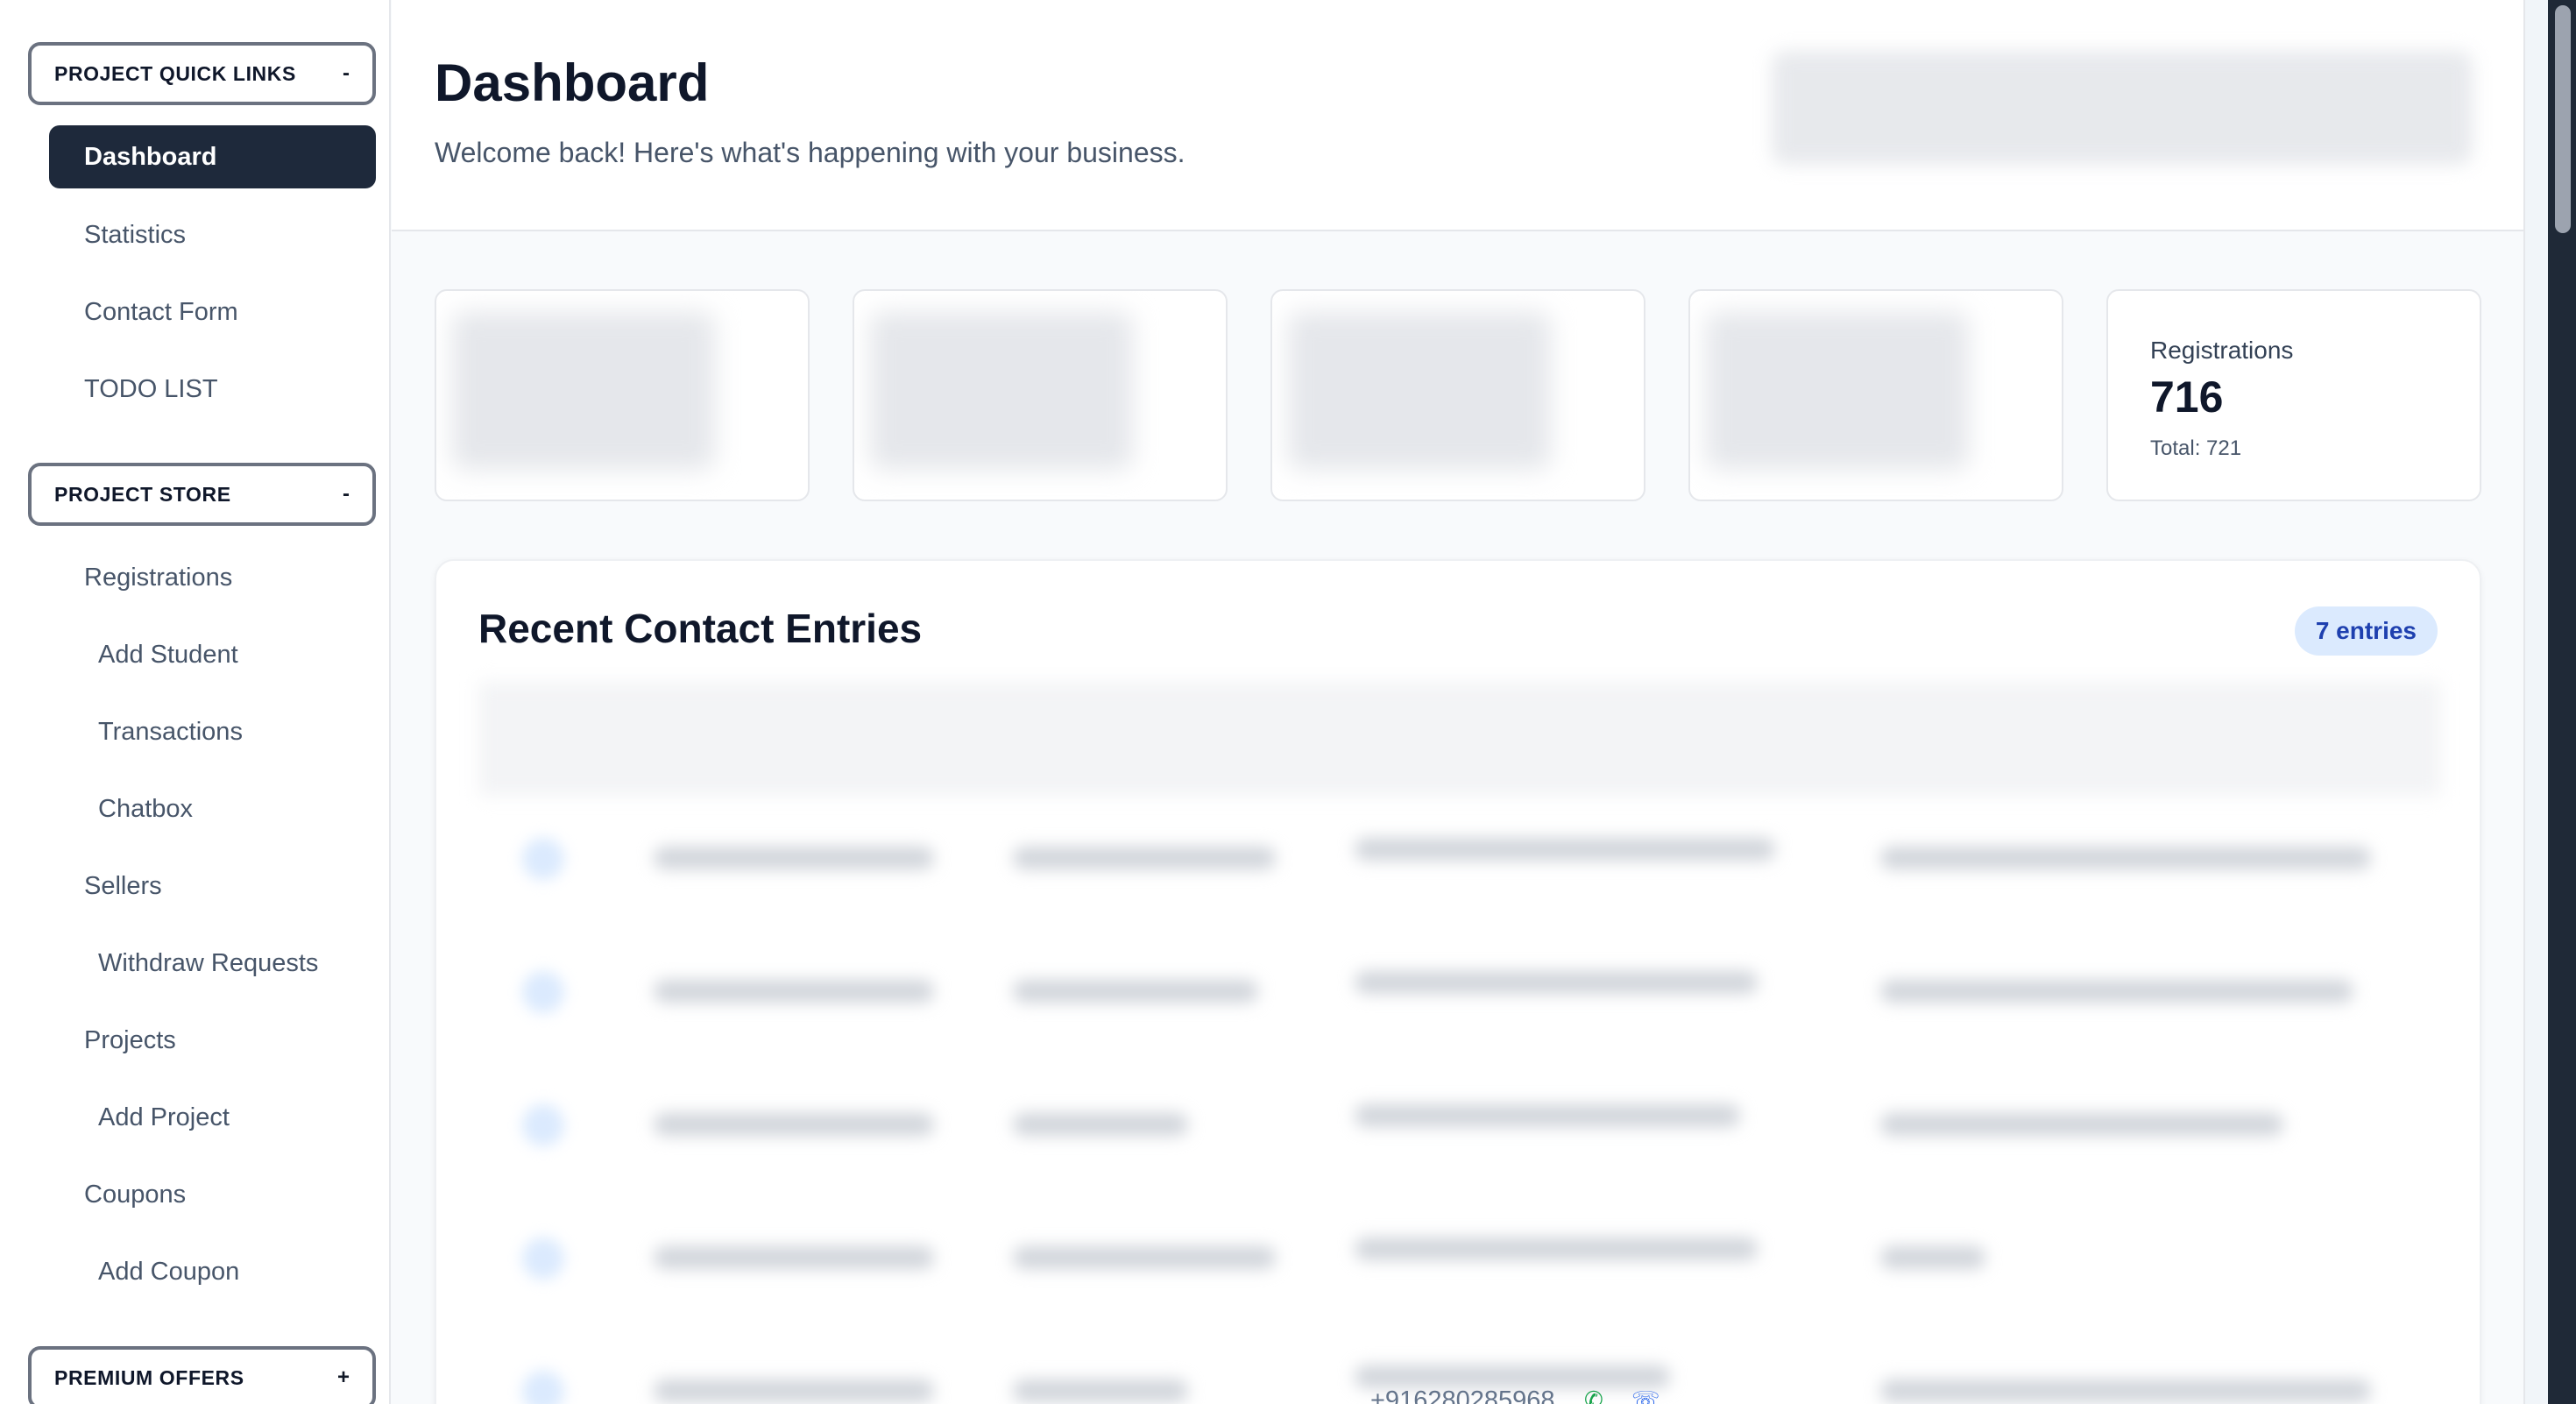  Describe the element at coordinates (149, 1377) in the screenshot. I see `group-label: PREMIUM OFFERS` at that location.